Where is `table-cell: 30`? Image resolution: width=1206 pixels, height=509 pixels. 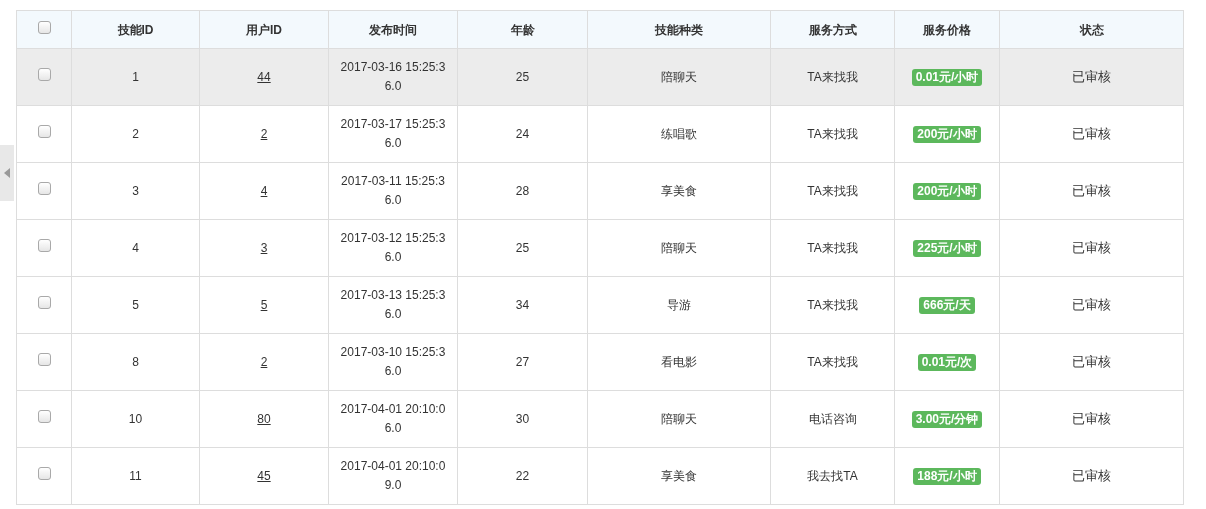
table-cell: 30 is located at coordinates (522, 419).